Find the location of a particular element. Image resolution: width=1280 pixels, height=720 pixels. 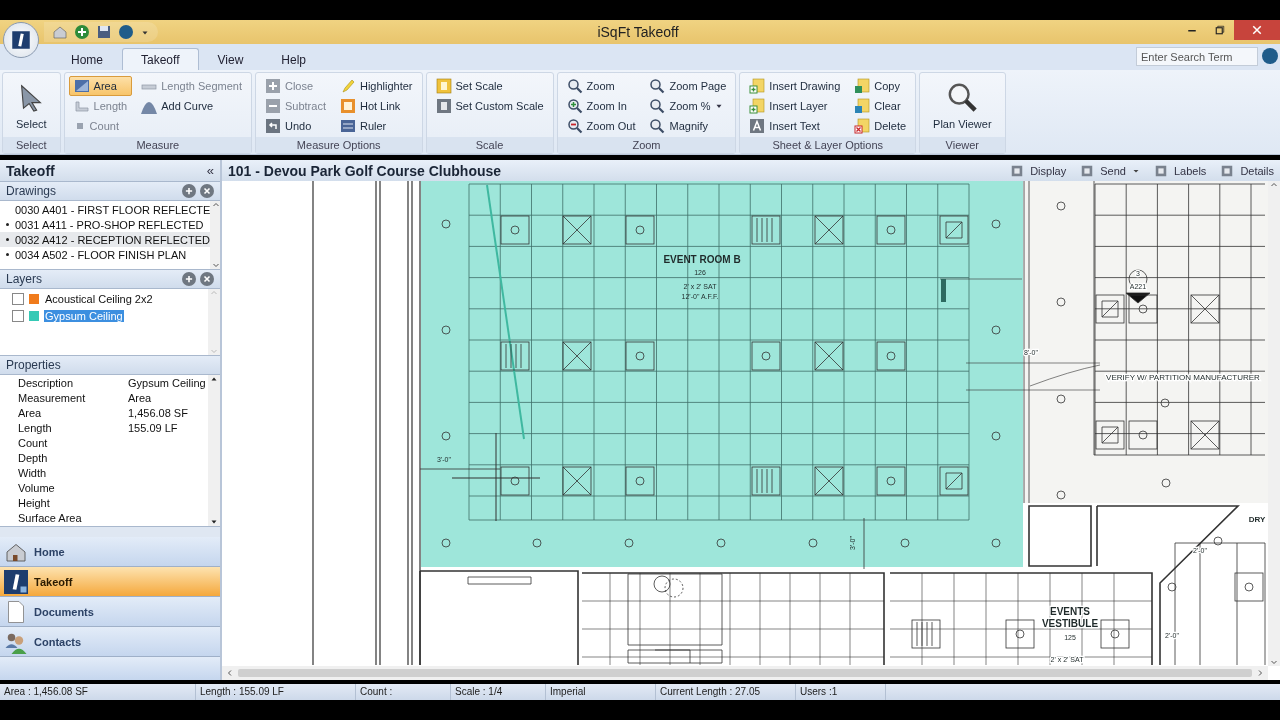

ribbon-button: Zoom In is located at coordinates (601, 106).